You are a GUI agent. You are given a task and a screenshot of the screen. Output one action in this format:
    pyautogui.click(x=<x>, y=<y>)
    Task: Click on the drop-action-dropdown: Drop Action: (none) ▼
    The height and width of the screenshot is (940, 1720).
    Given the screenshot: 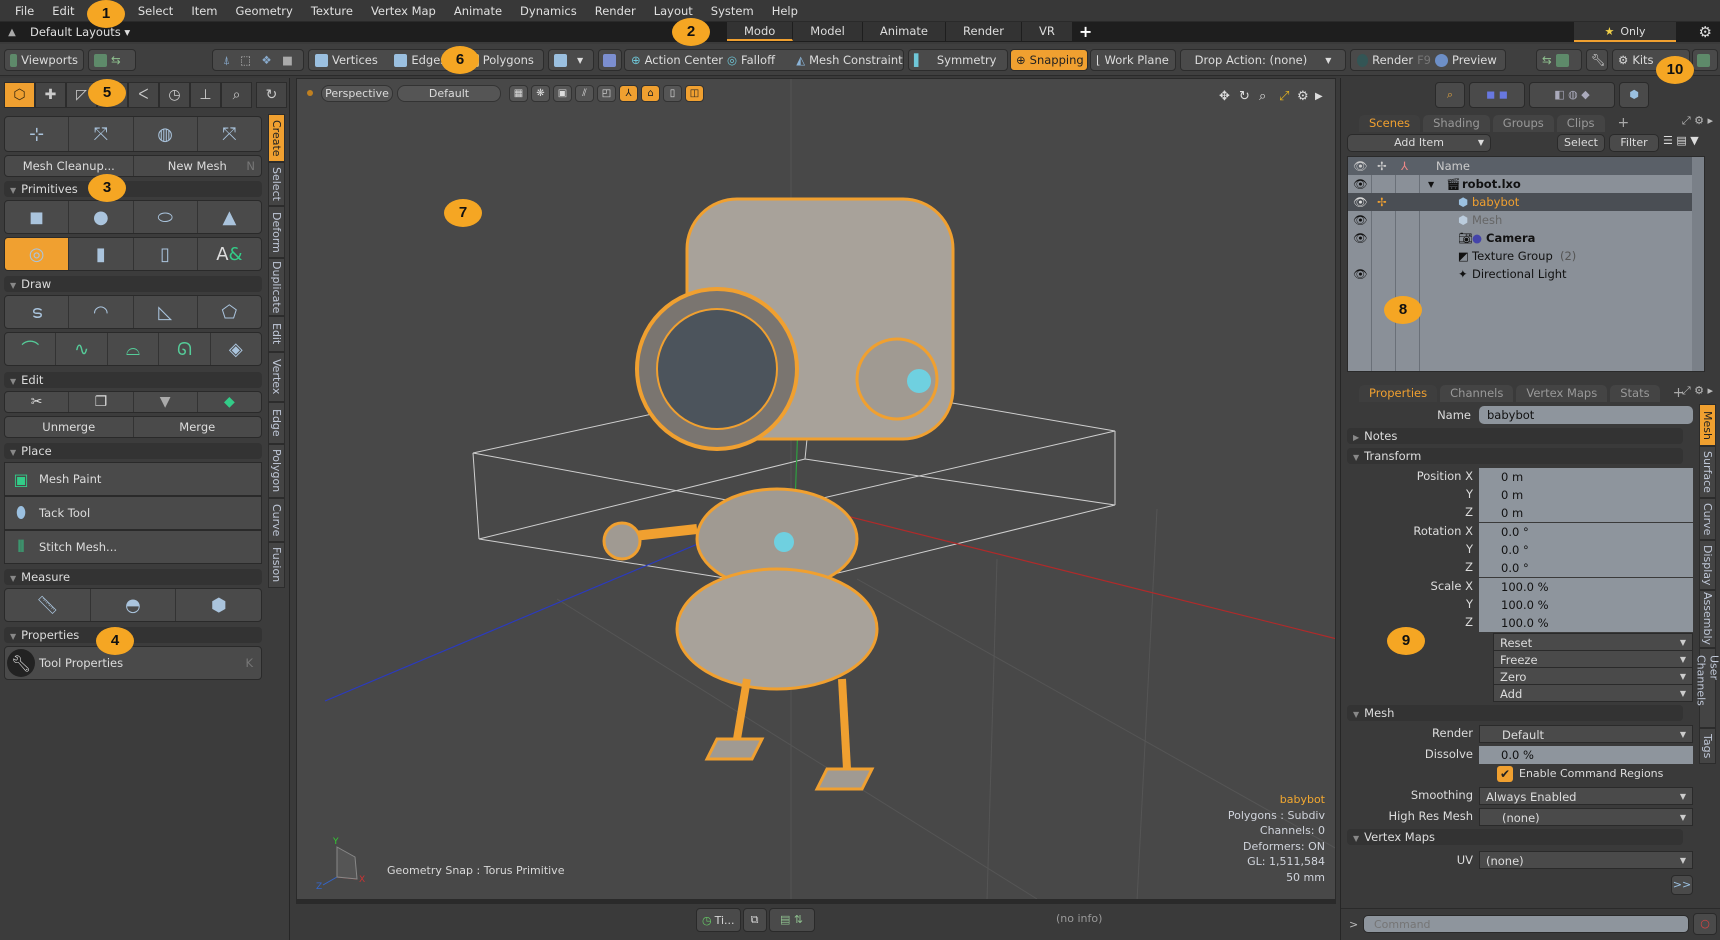 What is the action you would take?
    pyautogui.click(x=1263, y=60)
    